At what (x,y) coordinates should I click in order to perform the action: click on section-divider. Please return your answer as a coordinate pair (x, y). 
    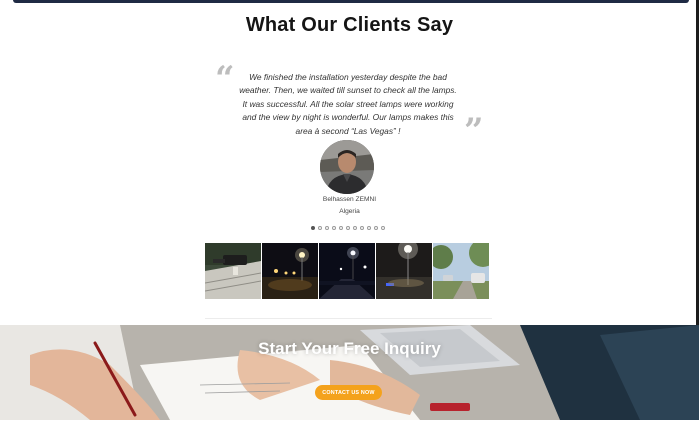
    Looking at the image, I should click on (348, 318).